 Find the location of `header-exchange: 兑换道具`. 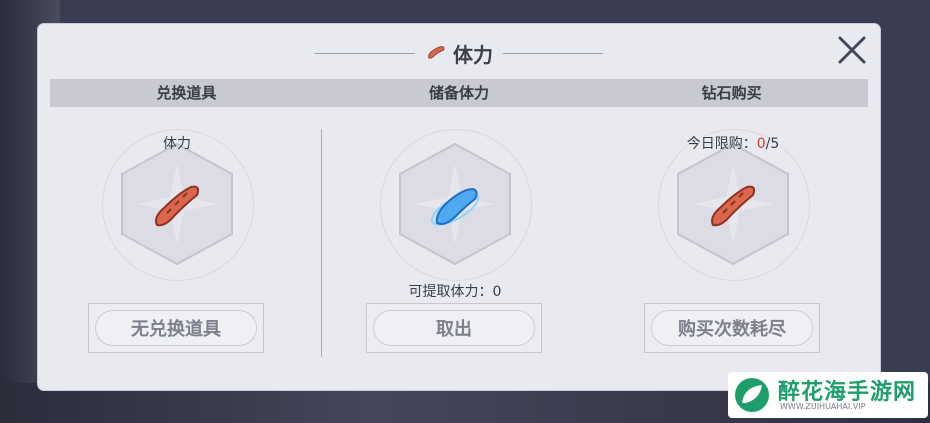

header-exchange: 兑换道具 is located at coordinates (186, 93).